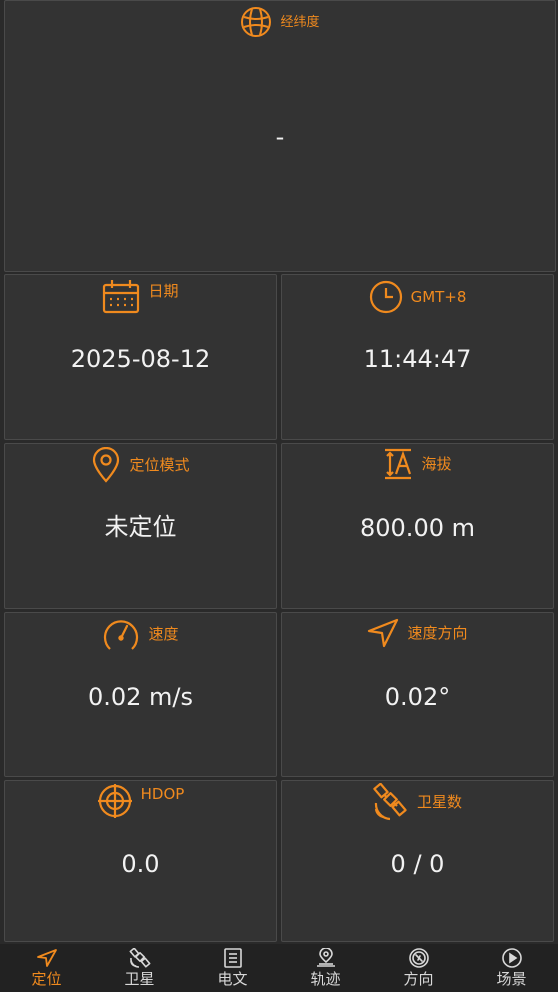 The image size is (558, 992). What do you see at coordinates (163, 290) in the screenshot?
I see `date-title: 日期` at bounding box center [163, 290].